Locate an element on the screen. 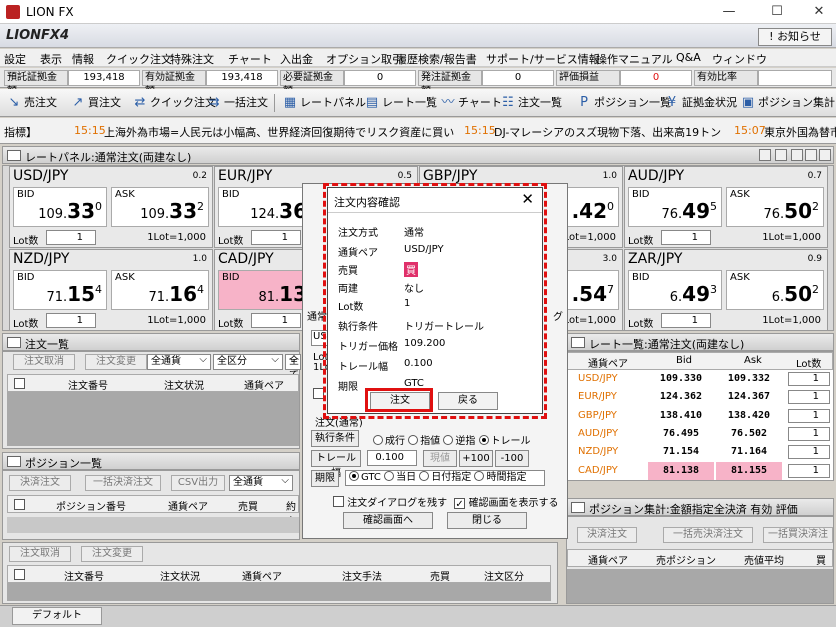 The image size is (836, 627). menu-item: Q&A is located at coordinates (688, 57).